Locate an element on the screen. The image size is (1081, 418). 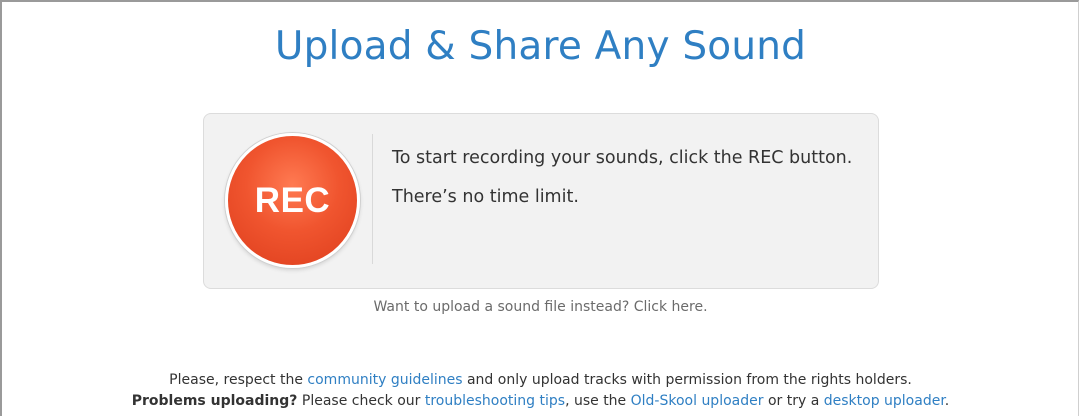
community-guidelines-link: community guidelines is located at coordinates (384, 380).